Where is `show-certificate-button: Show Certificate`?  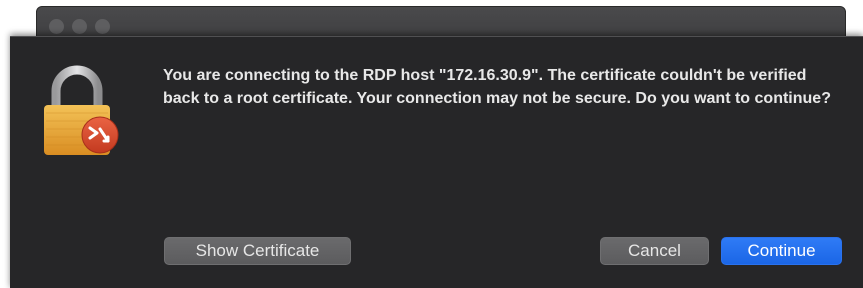 show-certificate-button: Show Certificate is located at coordinates (257, 251).